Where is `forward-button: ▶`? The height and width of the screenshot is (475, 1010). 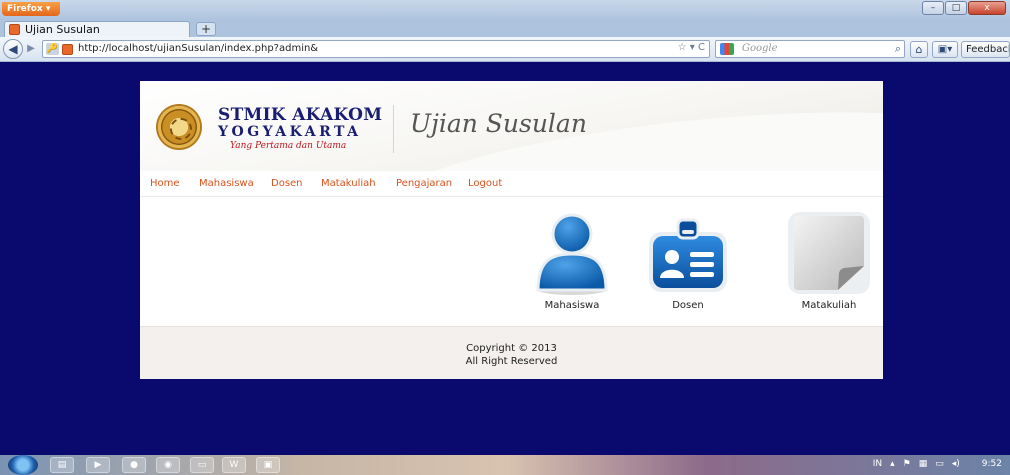 forward-button: ▶ is located at coordinates (31, 49).